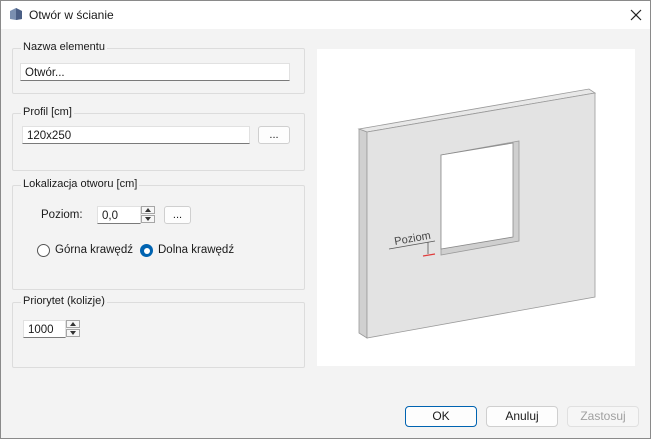  I want to click on window-title: Otwór w ścianie, so click(71, 15).